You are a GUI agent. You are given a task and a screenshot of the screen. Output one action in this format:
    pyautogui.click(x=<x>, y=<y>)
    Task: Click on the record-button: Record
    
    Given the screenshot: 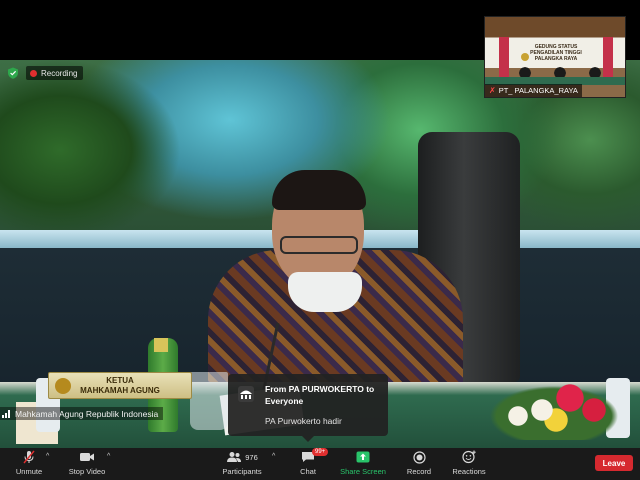 What is the action you would take?
    pyautogui.click(x=419, y=464)
    